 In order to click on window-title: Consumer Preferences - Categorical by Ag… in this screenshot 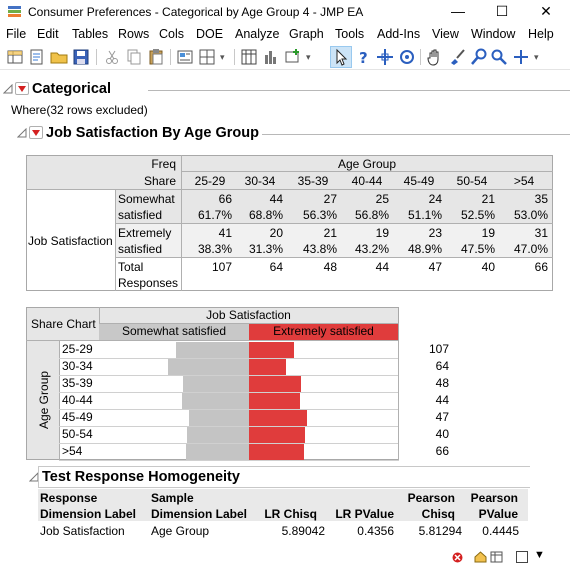, I will do `click(196, 12)`.